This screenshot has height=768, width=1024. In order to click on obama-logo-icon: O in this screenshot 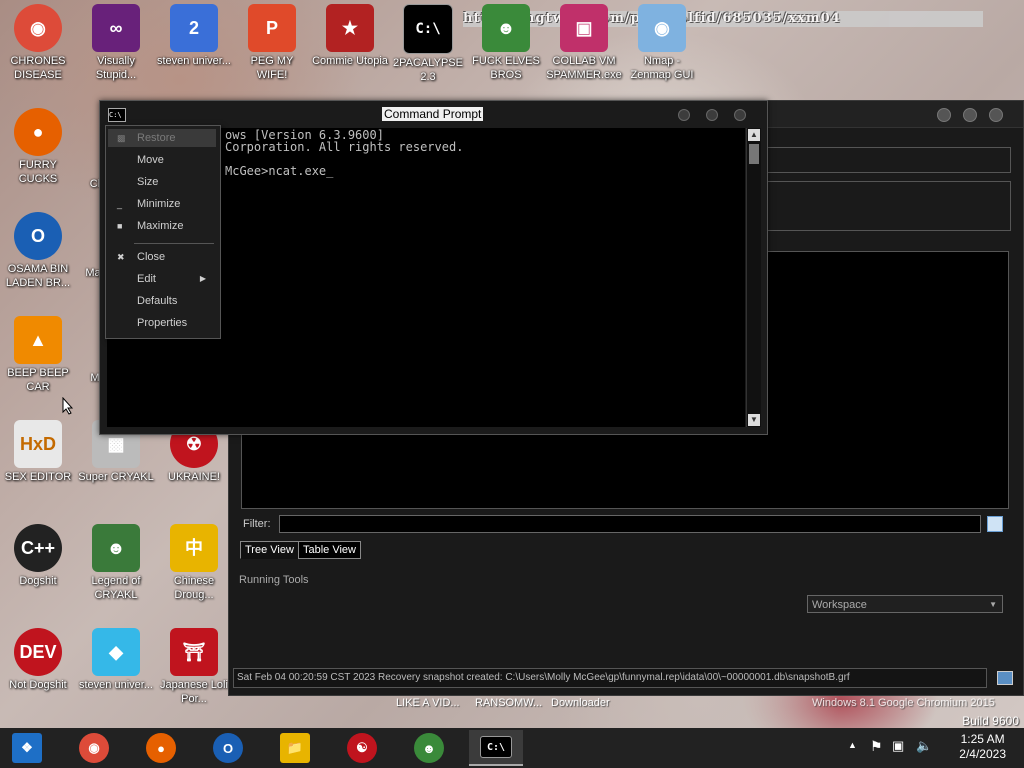, I will do `click(228, 748)`.